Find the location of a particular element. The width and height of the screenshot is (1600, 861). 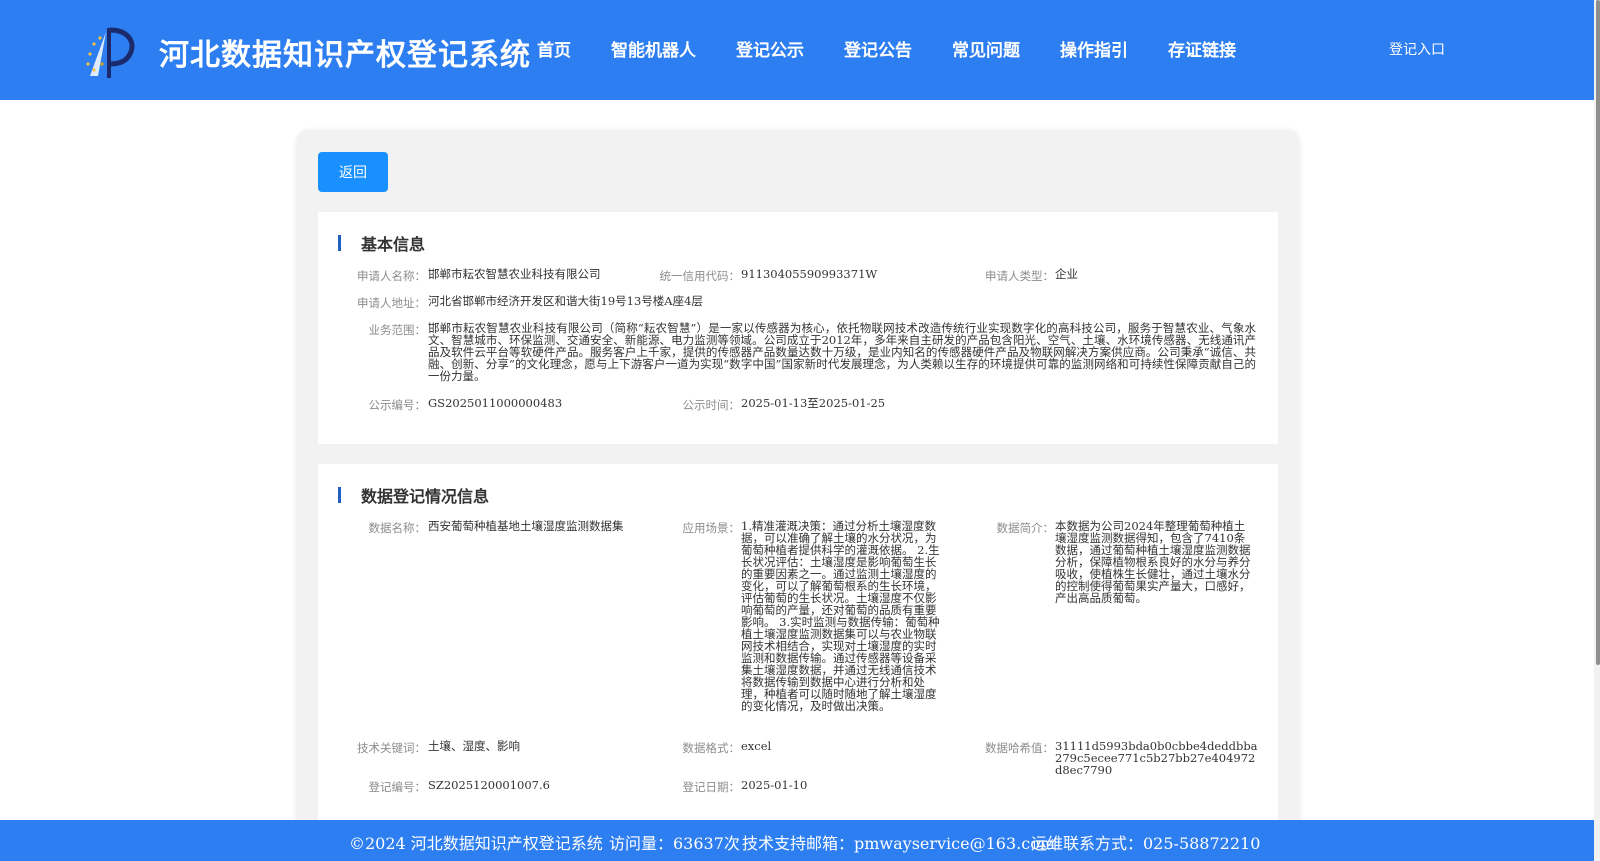

nav-guide: 操作指引 is located at coordinates (1094, 48).